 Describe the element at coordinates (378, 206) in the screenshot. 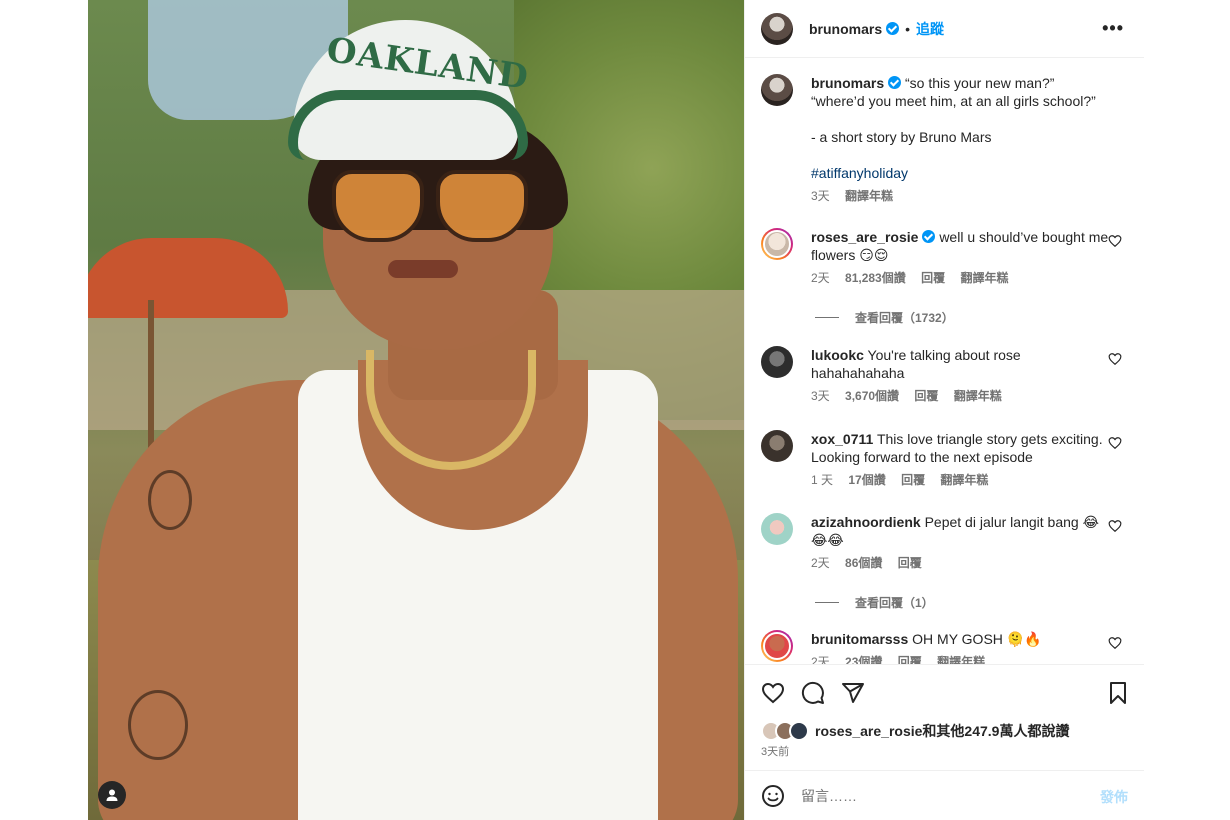

I see `image-sunglasses-left-lens` at that location.